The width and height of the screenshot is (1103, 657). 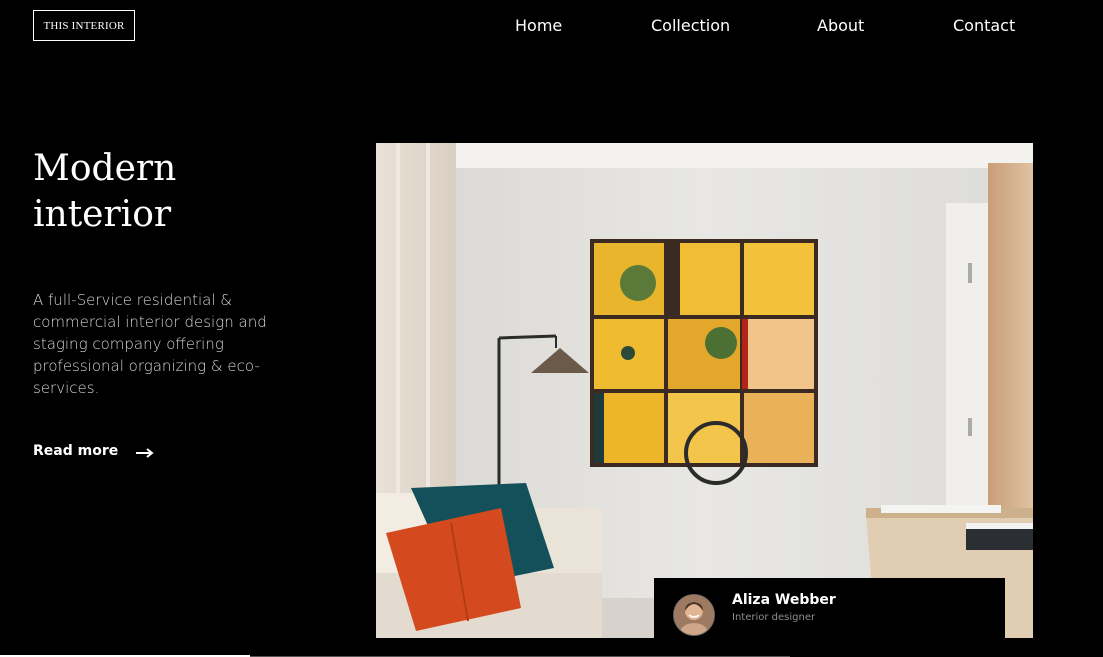 I want to click on main-nav: Home Collection About Contact, so click(x=551, y=26).